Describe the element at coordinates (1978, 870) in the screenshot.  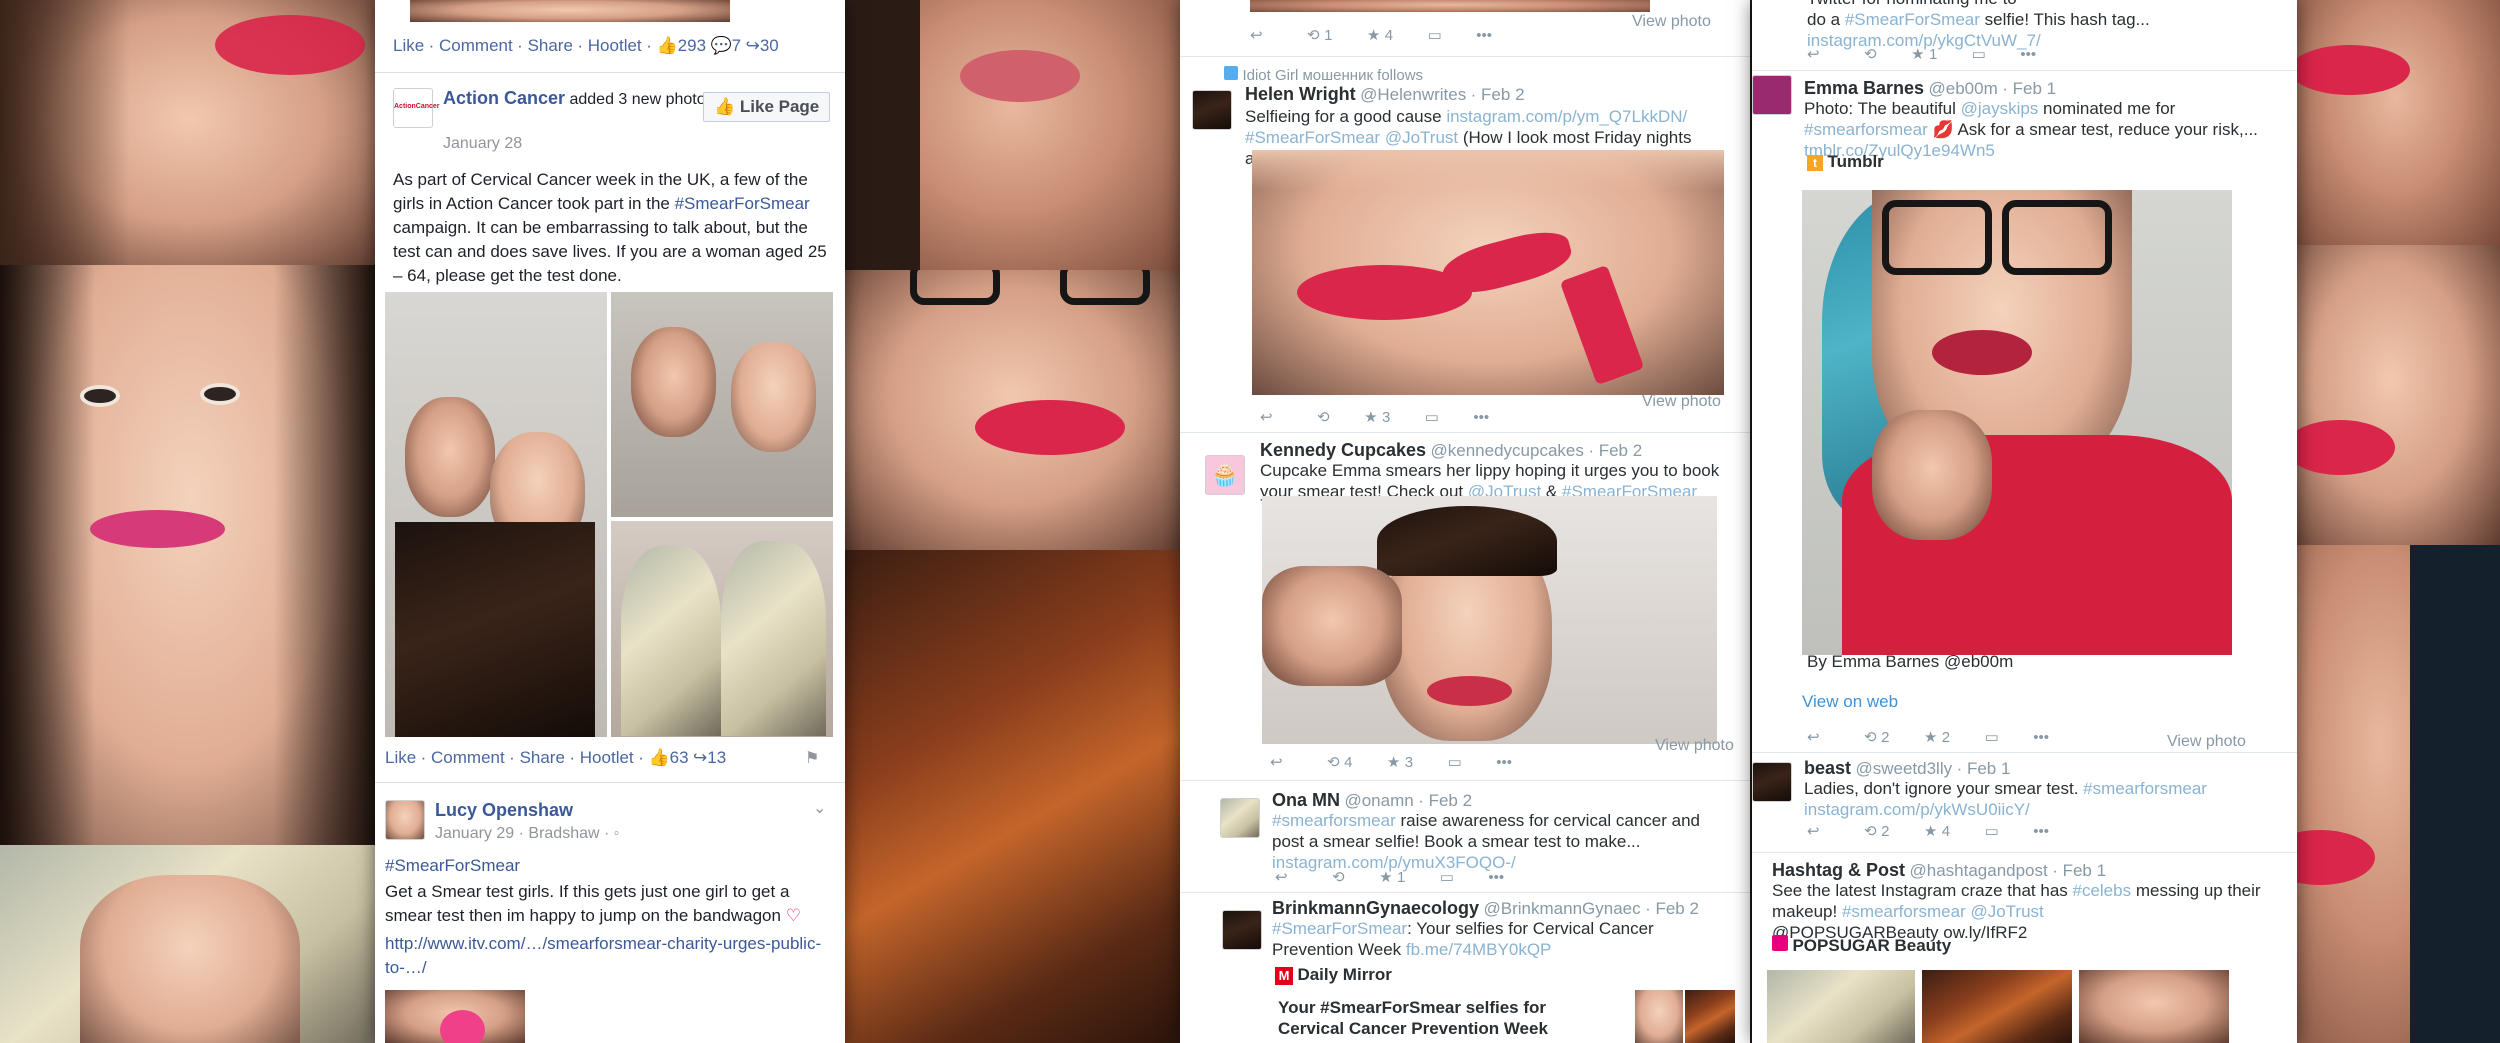
I see `tweet-handle: @hashtagandpost` at that location.